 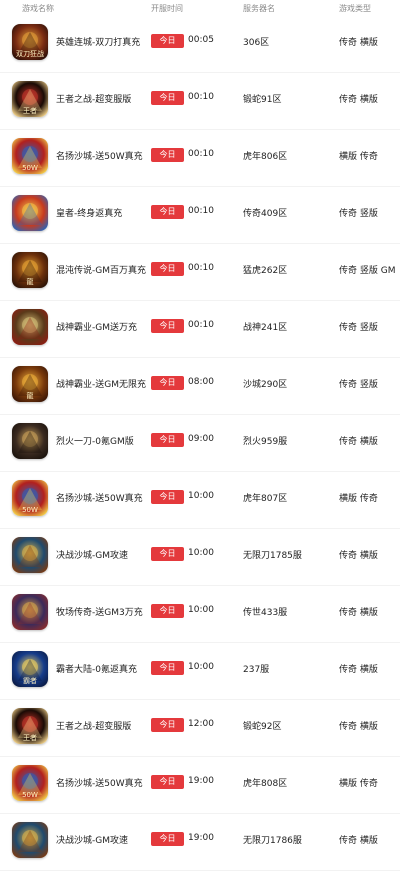 I want to click on game-name: 混沌传说-GM百万真充, so click(x=101, y=269).